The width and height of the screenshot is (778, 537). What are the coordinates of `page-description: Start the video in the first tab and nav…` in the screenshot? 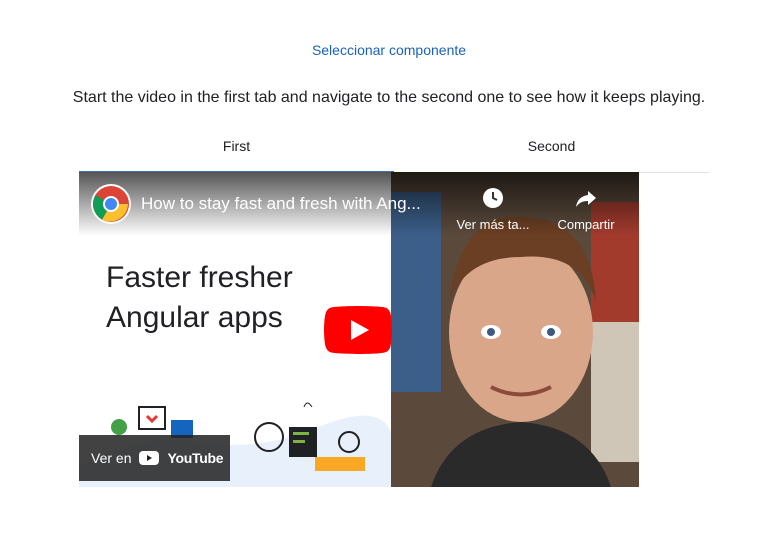 It's located at (389, 97).